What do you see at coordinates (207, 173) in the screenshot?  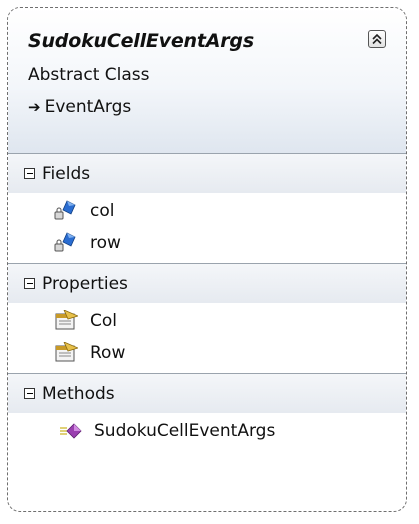 I see `fields-header: Fields` at bounding box center [207, 173].